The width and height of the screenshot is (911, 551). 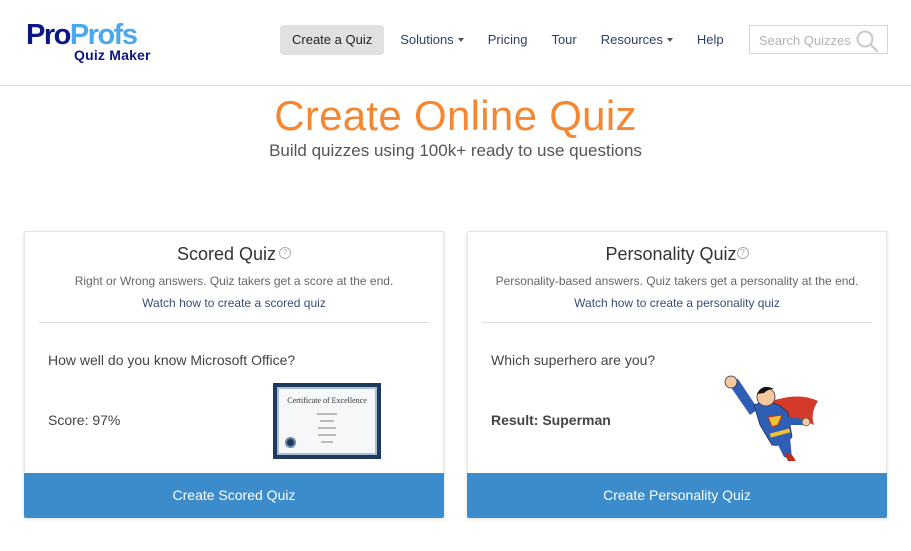 I want to click on card-title-text: Scored Quiz, so click(x=226, y=254).